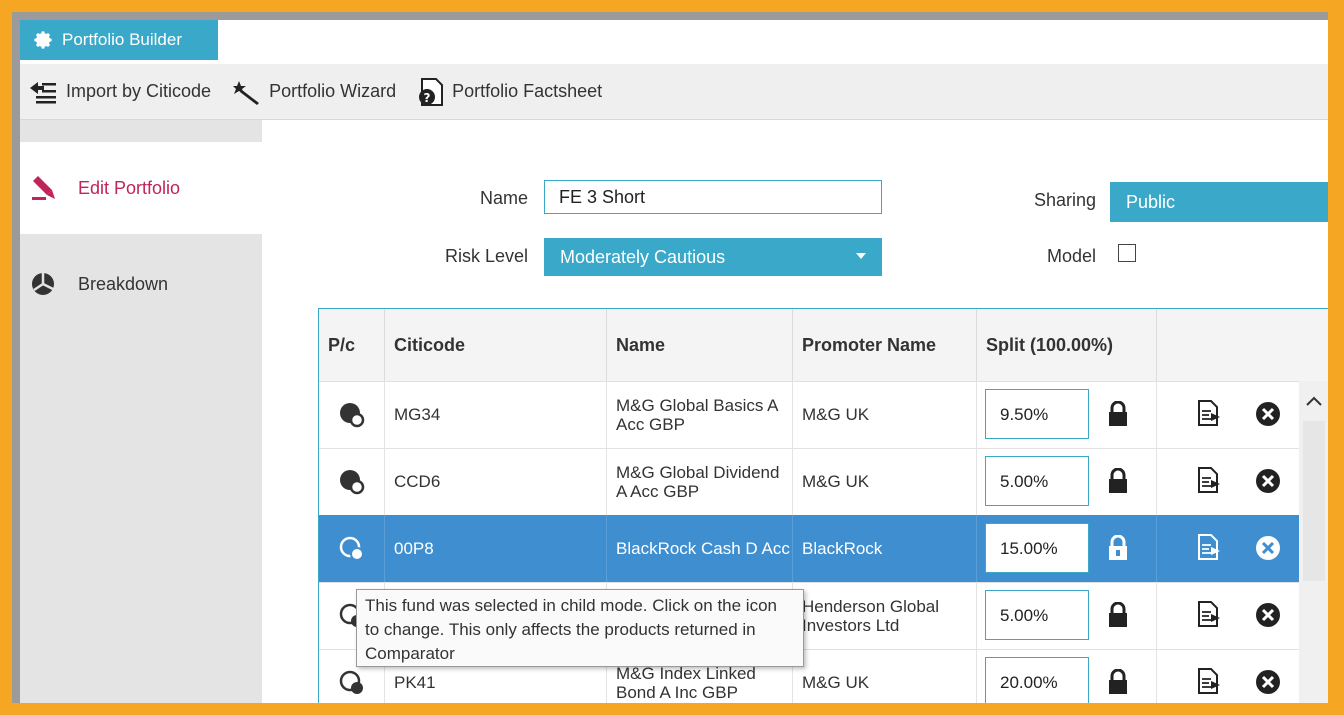  What do you see at coordinates (885, 548) in the screenshot?
I see `promoter-cell: BlackRock` at bounding box center [885, 548].